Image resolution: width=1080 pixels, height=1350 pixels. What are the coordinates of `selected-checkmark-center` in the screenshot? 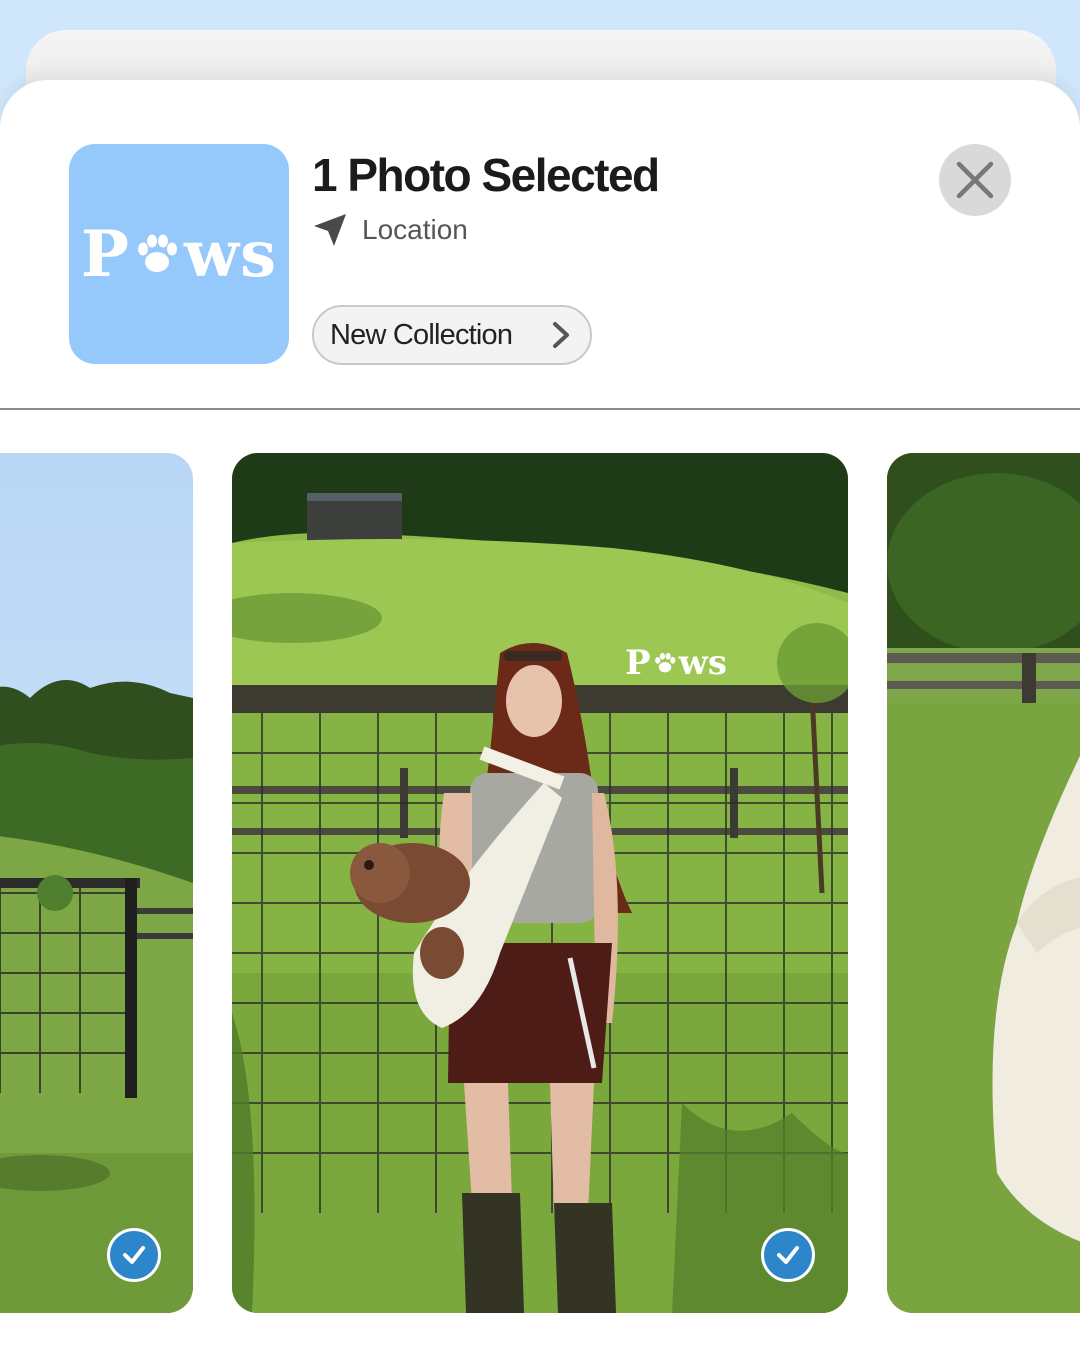 It's located at (788, 1255).